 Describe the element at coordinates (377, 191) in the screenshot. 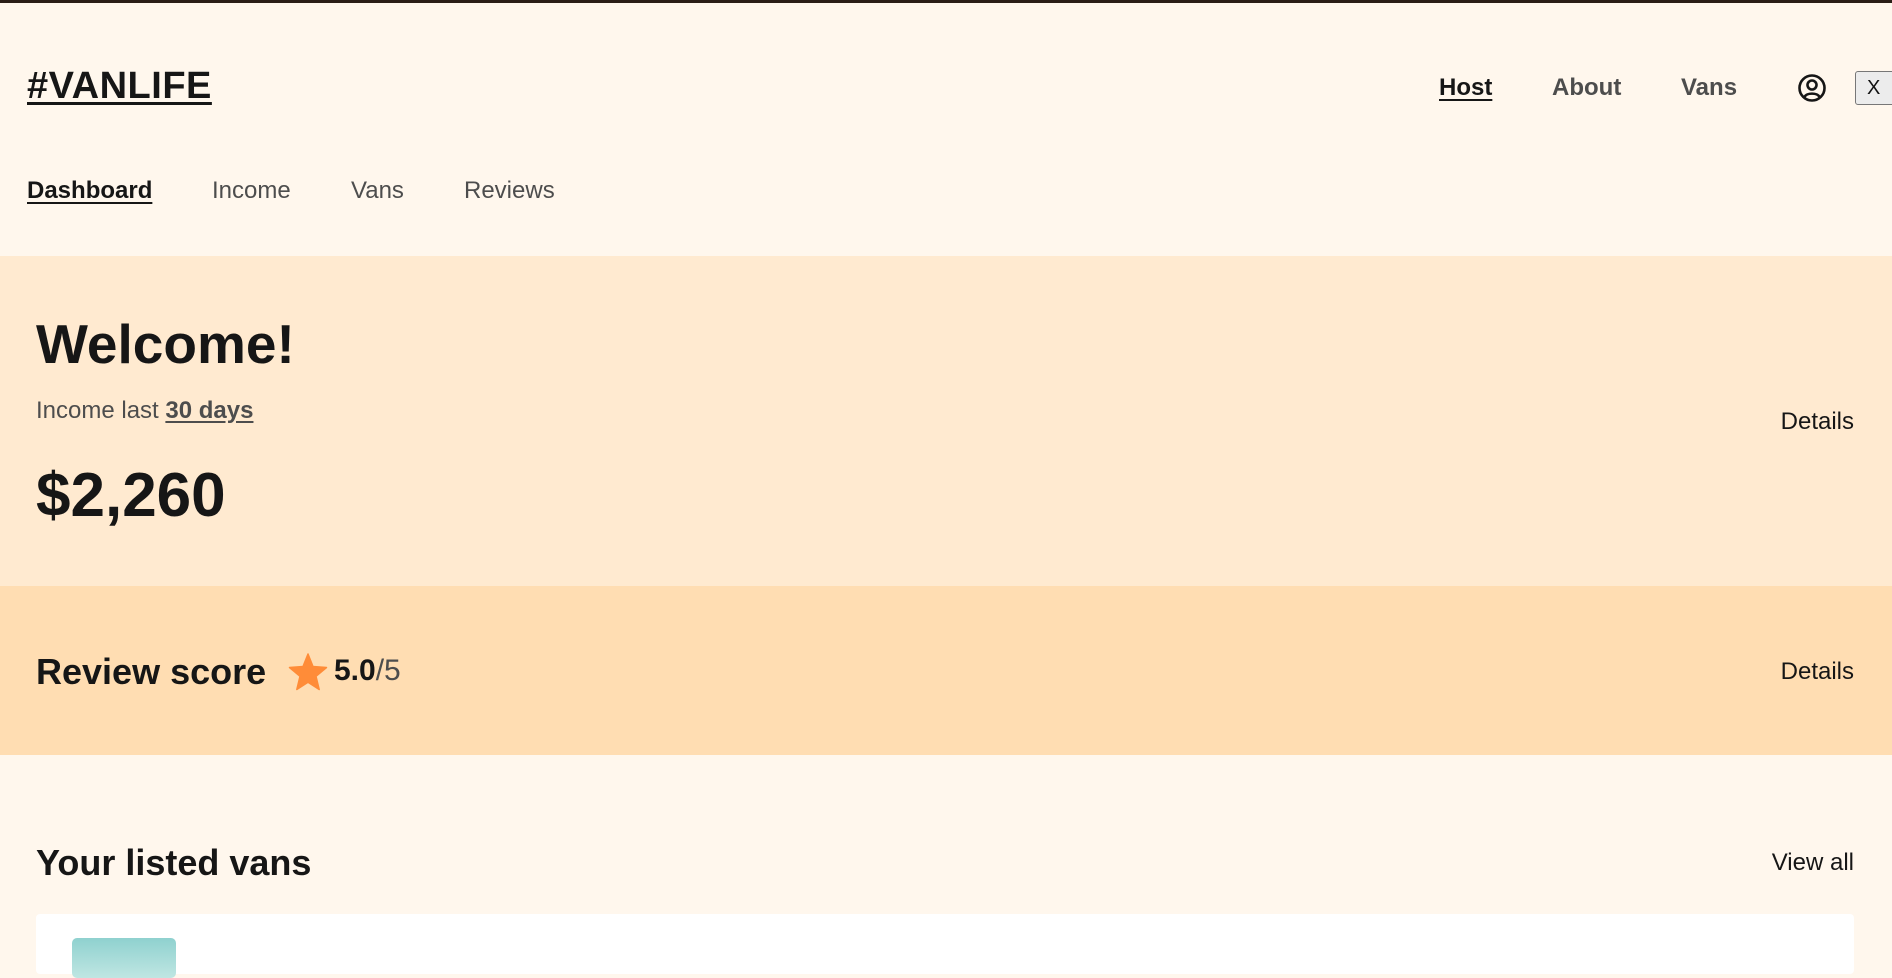

I see `host-nav-vans: Vans` at that location.